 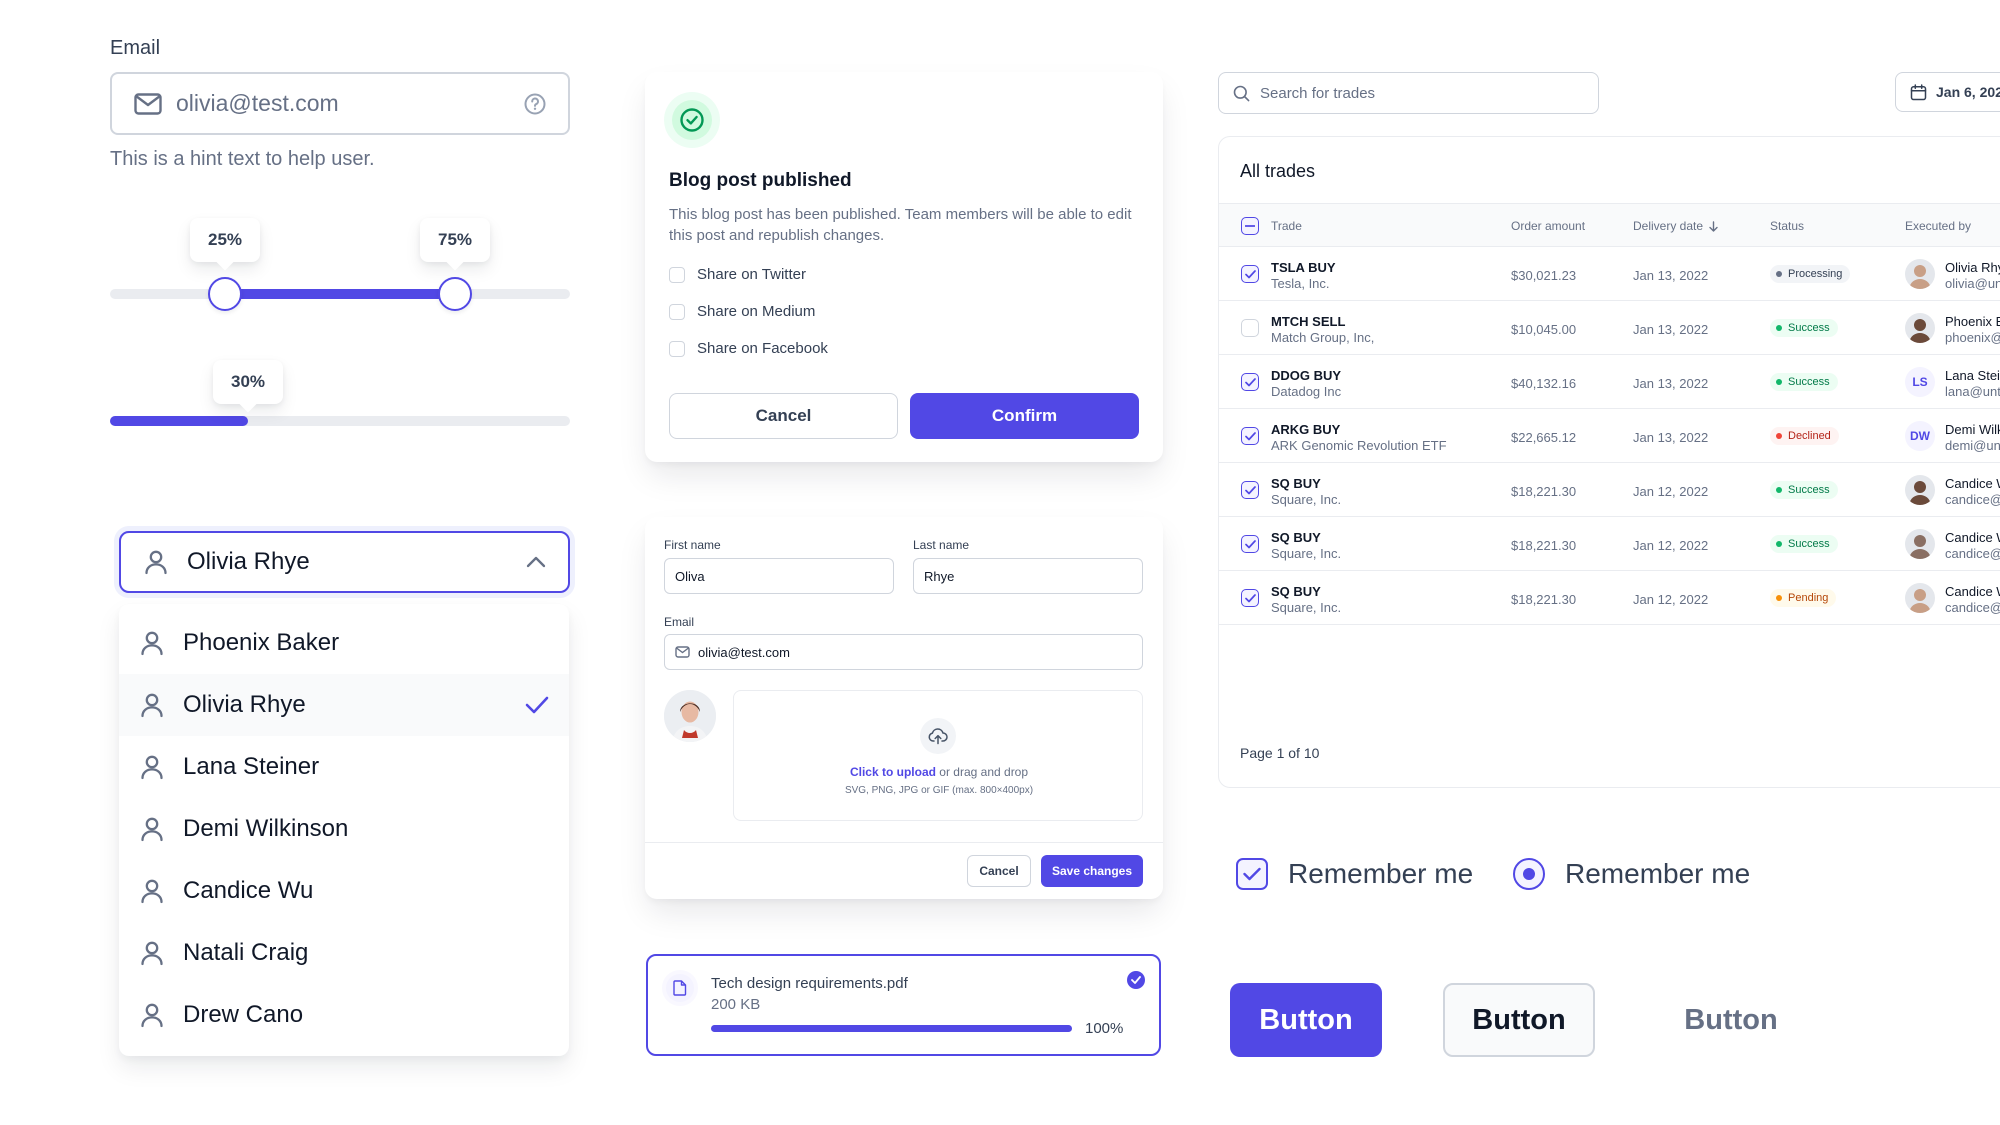 I want to click on executor-email: olivia@untitledui.com, so click(x=1972, y=283).